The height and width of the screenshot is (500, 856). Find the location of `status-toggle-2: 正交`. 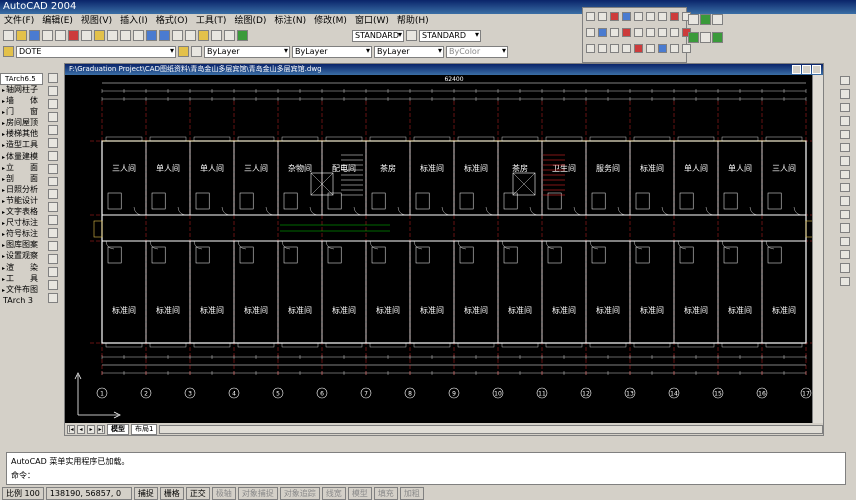

status-toggle-2: 正交 is located at coordinates (197, 493).